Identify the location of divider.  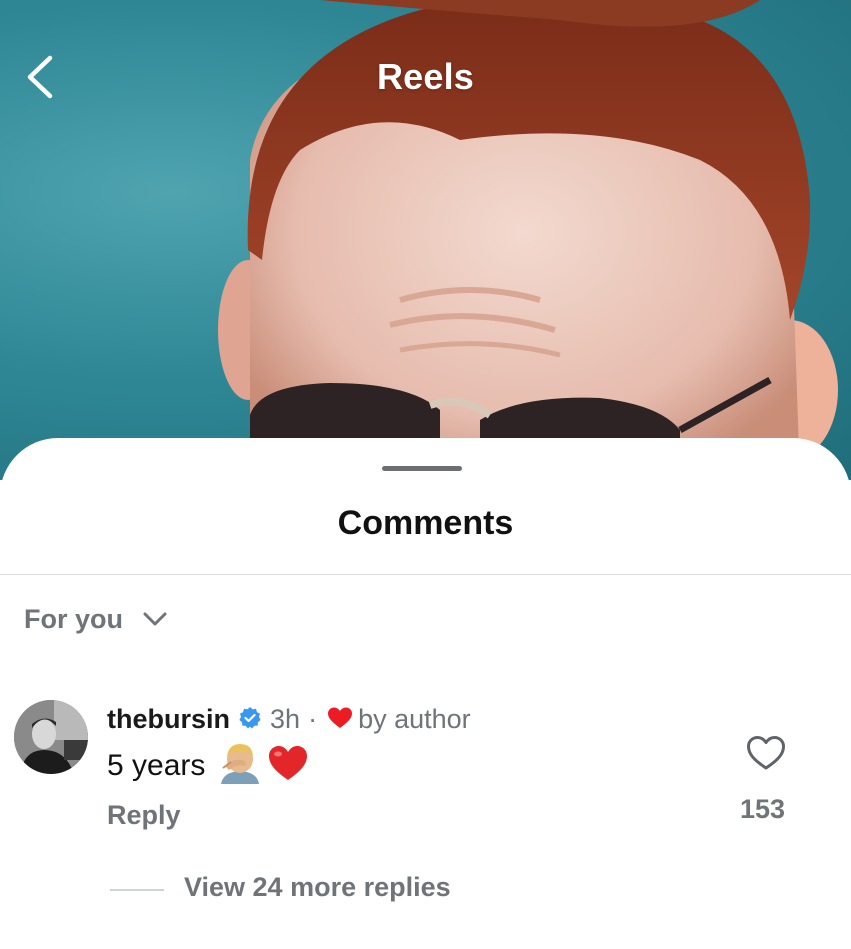
(425, 574).